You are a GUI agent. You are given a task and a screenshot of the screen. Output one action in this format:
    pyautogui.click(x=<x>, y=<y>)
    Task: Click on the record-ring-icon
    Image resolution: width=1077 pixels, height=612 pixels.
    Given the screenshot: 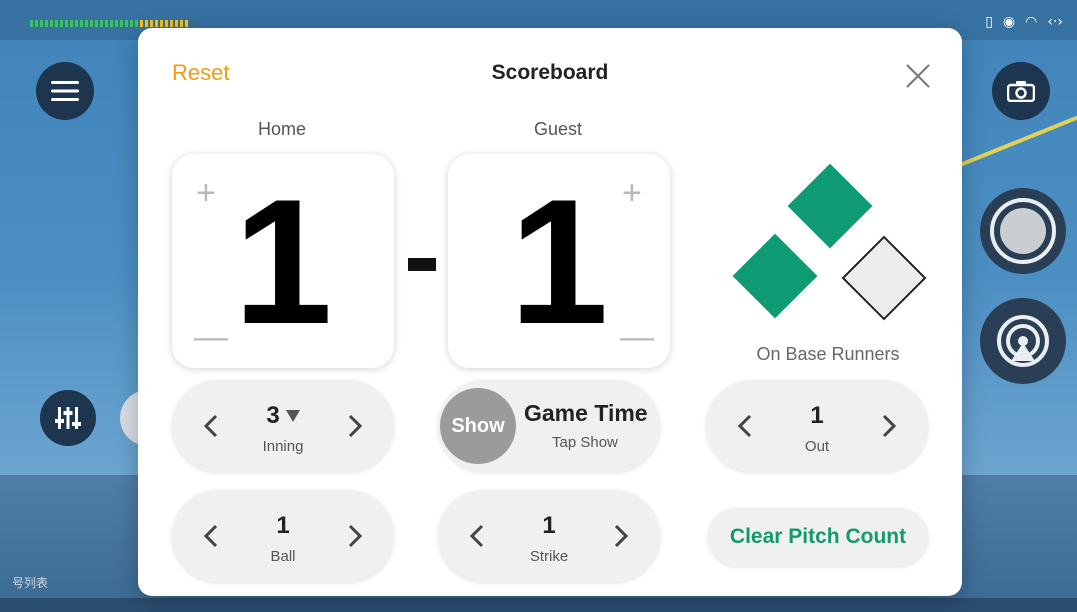 What is the action you would take?
    pyautogui.click(x=1023, y=231)
    